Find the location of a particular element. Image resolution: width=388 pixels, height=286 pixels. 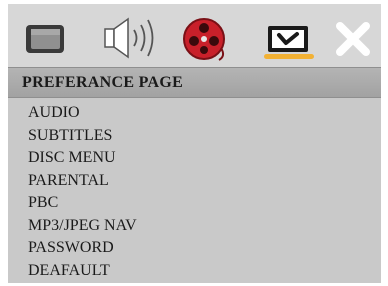

checkbox-icon is located at coordinates (289, 38).